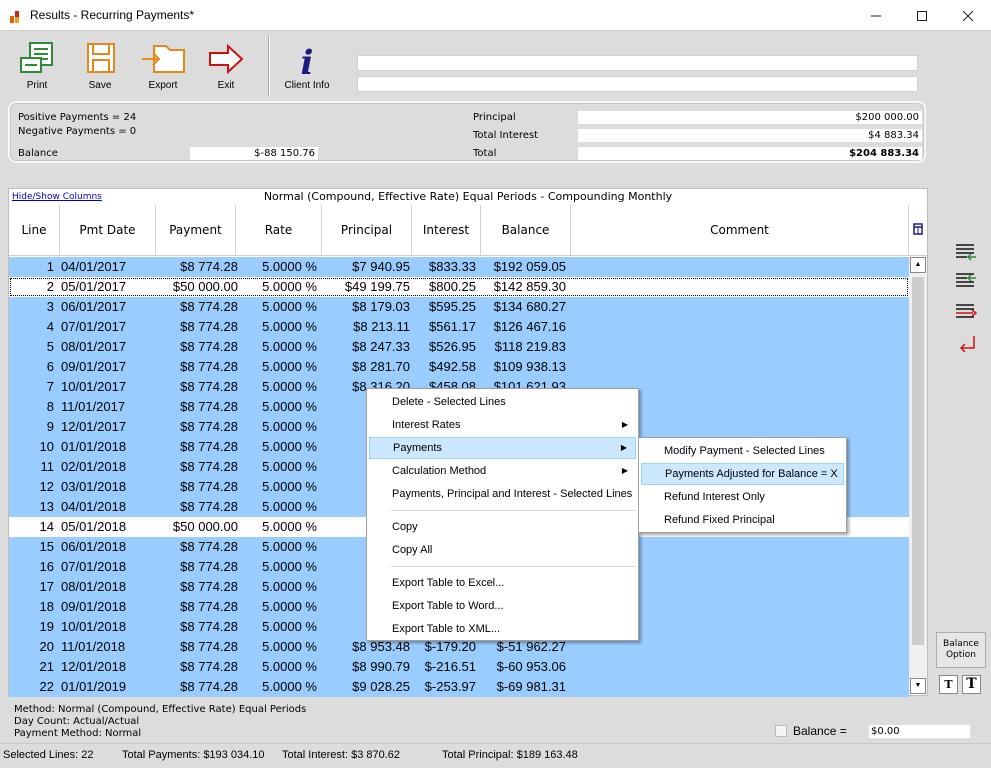 Image resolution: width=991 pixels, height=768 pixels. What do you see at coordinates (961, 650) in the screenshot?
I see `balance-option-button: Balance Option` at bounding box center [961, 650].